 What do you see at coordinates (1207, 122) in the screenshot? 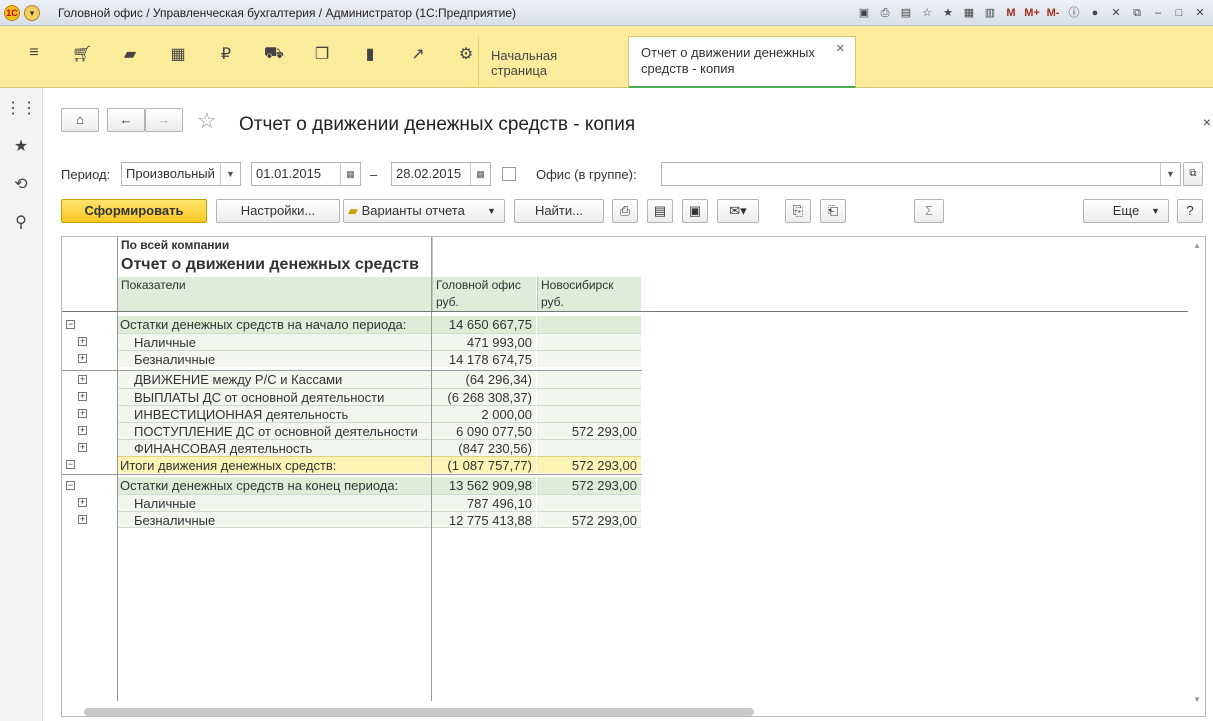
I see `close-form-icon: ×` at bounding box center [1207, 122].